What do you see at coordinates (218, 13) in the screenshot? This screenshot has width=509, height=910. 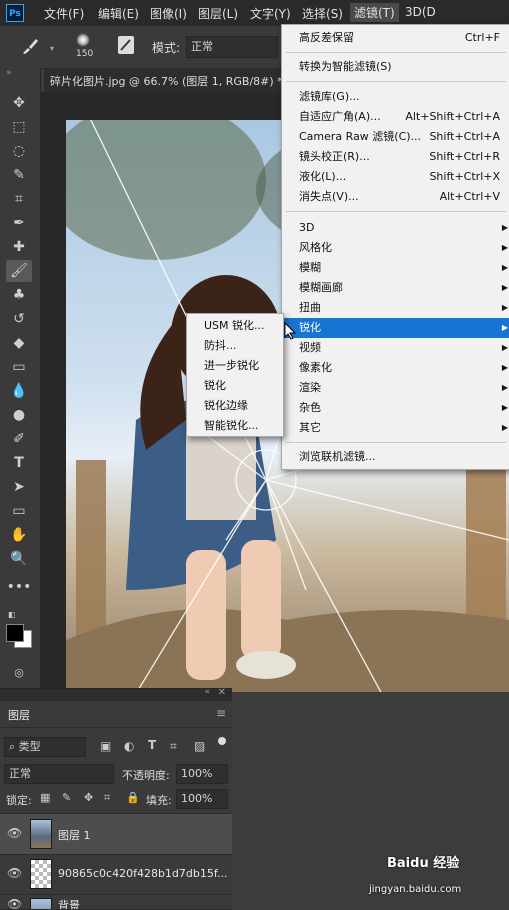 I see `menu-layer: 图层(L)` at bounding box center [218, 13].